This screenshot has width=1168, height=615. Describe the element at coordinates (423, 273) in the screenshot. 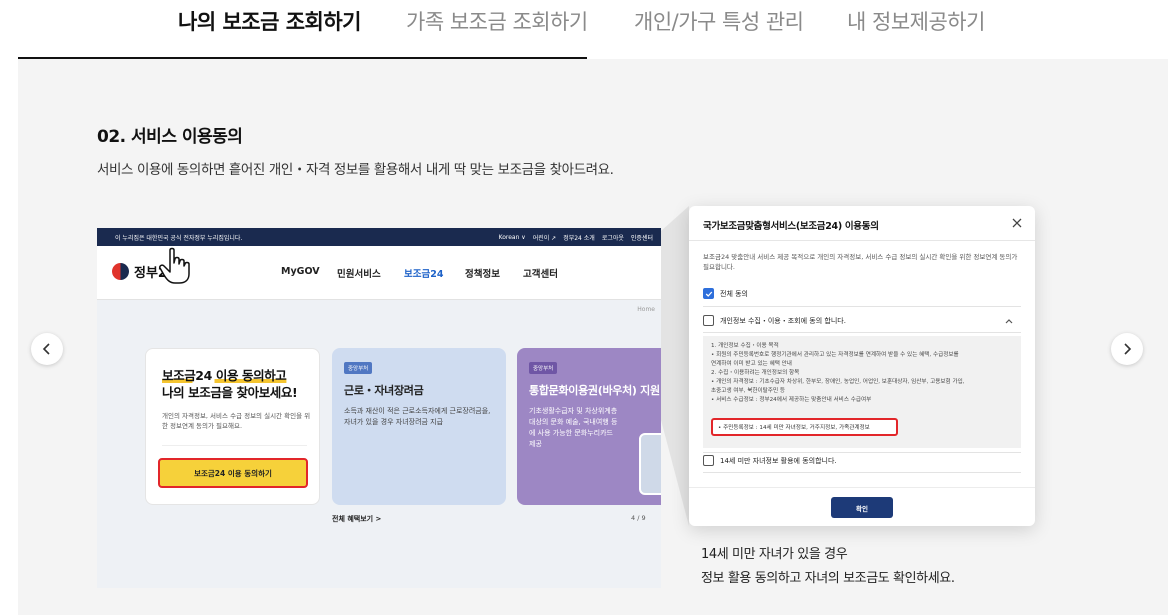

I see `gnb-subsidy24: 보조금24` at that location.